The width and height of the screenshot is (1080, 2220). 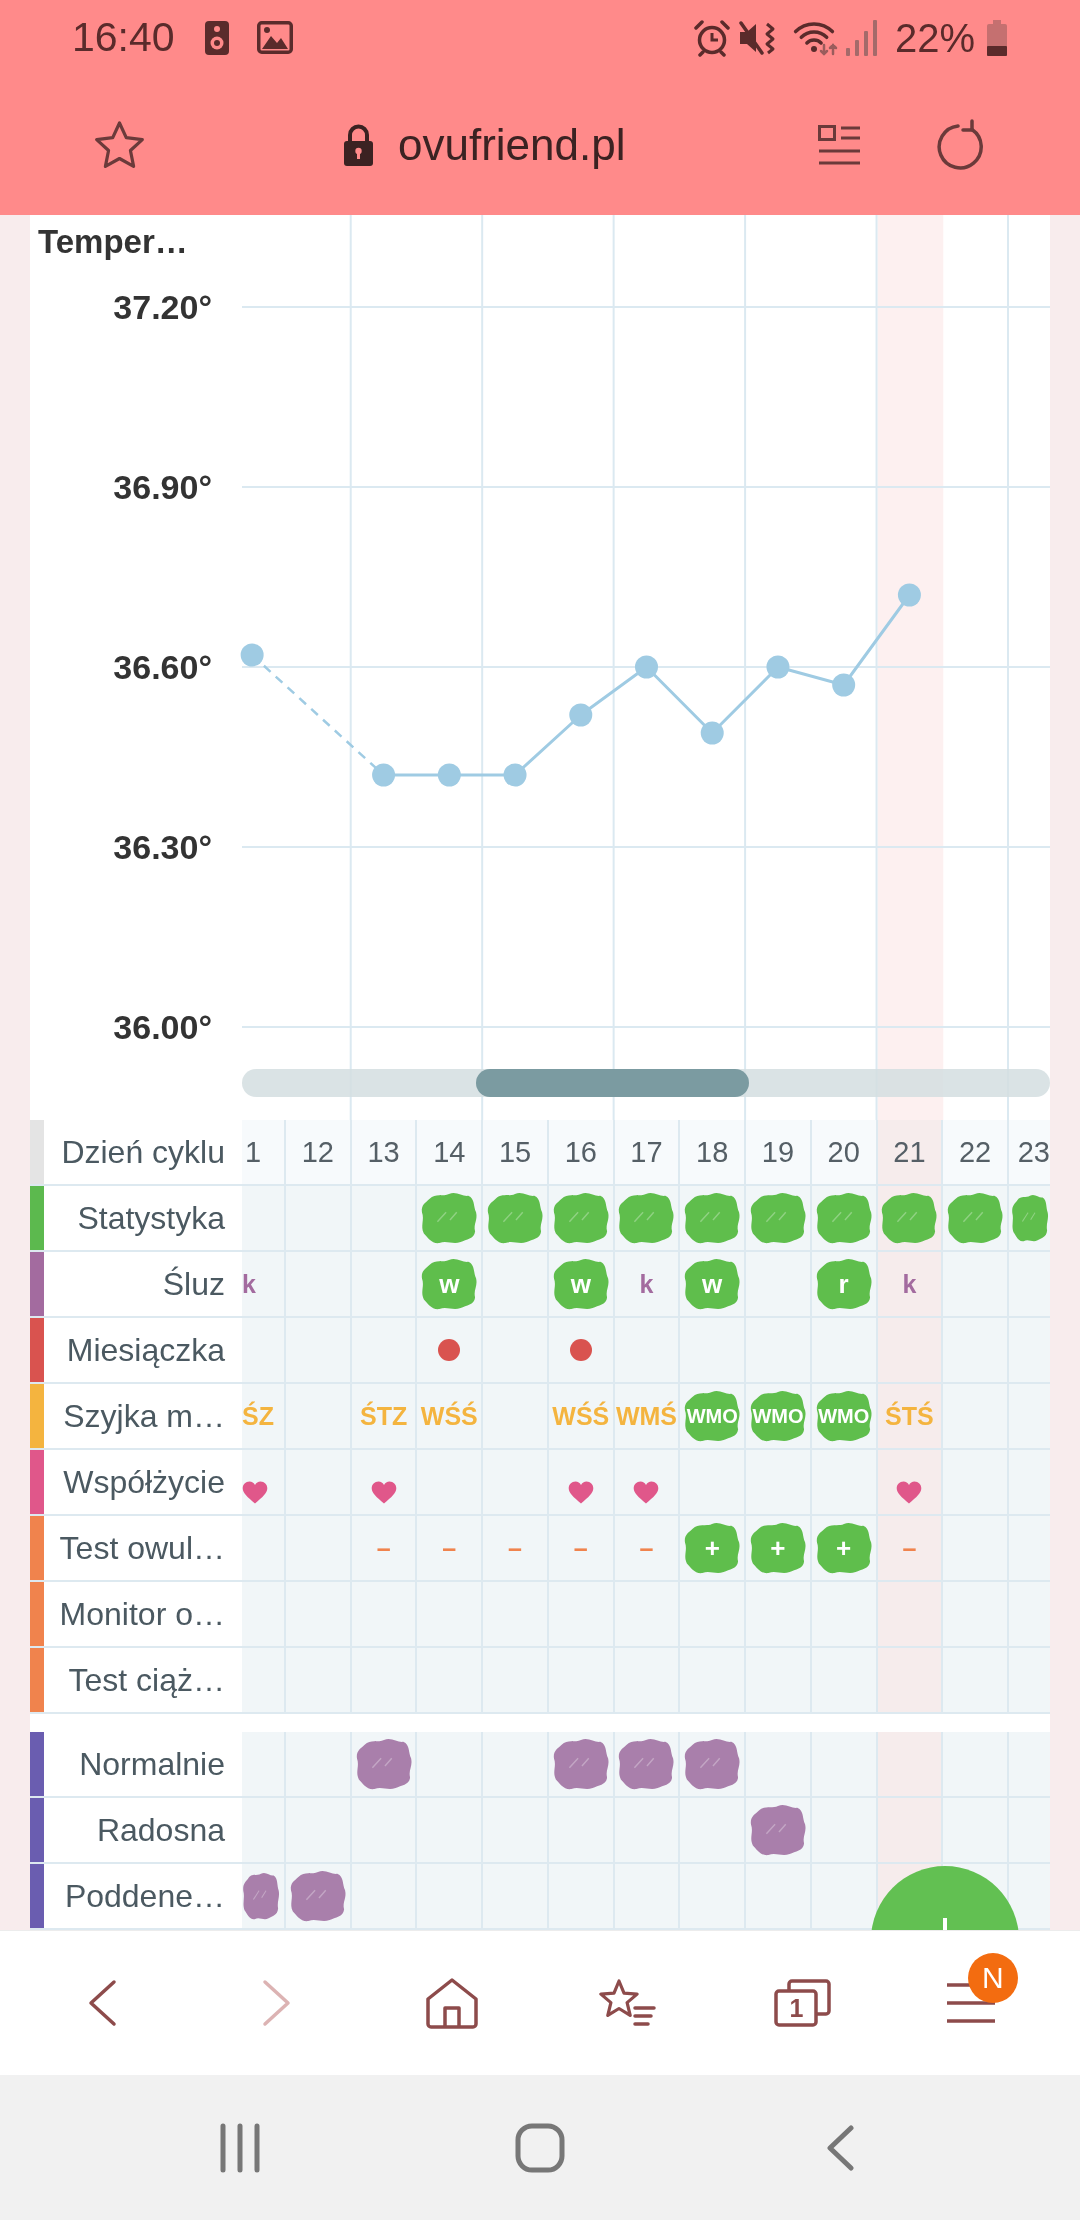 What do you see at coordinates (162, 847) in the screenshot?
I see `y-axis-label: 36.30°` at bounding box center [162, 847].